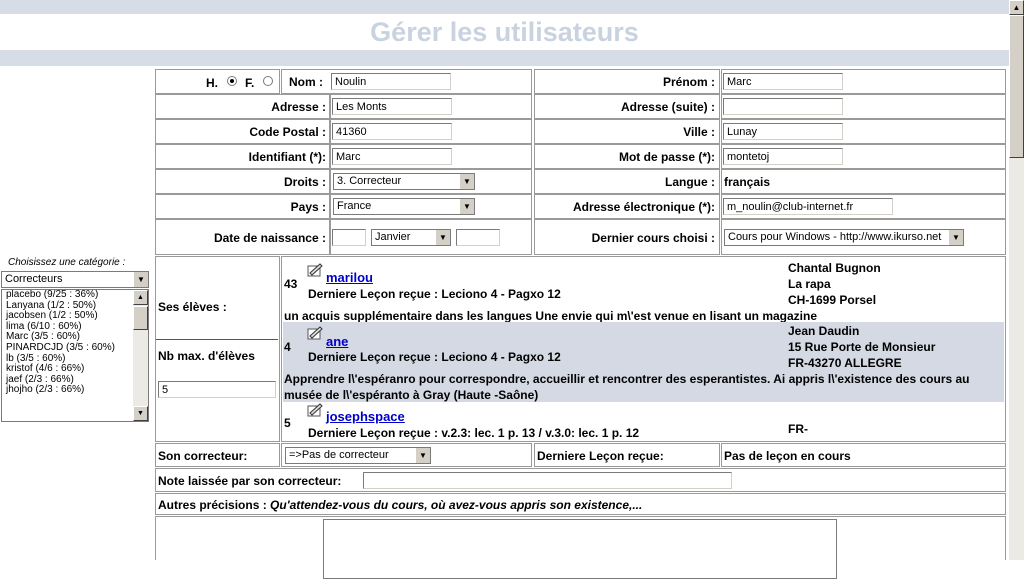  What do you see at coordinates (250, 481) in the screenshot?
I see `note-label: Note laissée par son correcteur:` at bounding box center [250, 481].